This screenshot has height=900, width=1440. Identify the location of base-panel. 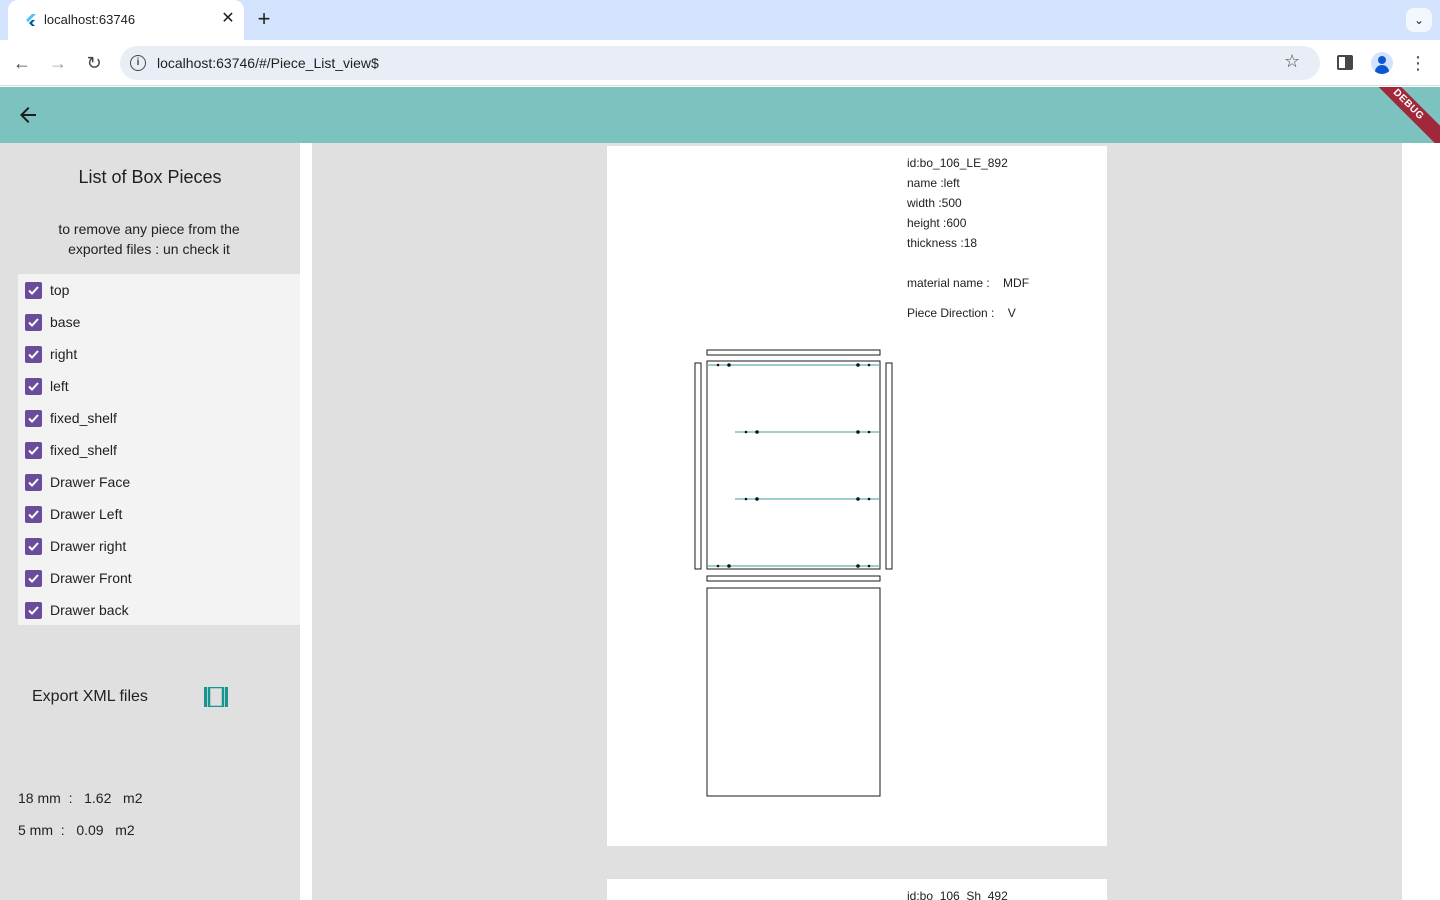
(793, 578).